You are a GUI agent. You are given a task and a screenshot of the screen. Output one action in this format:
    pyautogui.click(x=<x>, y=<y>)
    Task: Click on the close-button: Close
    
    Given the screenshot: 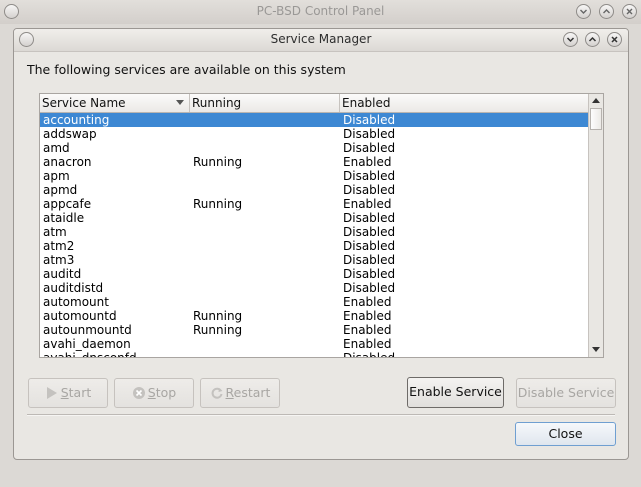 What is the action you would take?
    pyautogui.click(x=565, y=434)
    